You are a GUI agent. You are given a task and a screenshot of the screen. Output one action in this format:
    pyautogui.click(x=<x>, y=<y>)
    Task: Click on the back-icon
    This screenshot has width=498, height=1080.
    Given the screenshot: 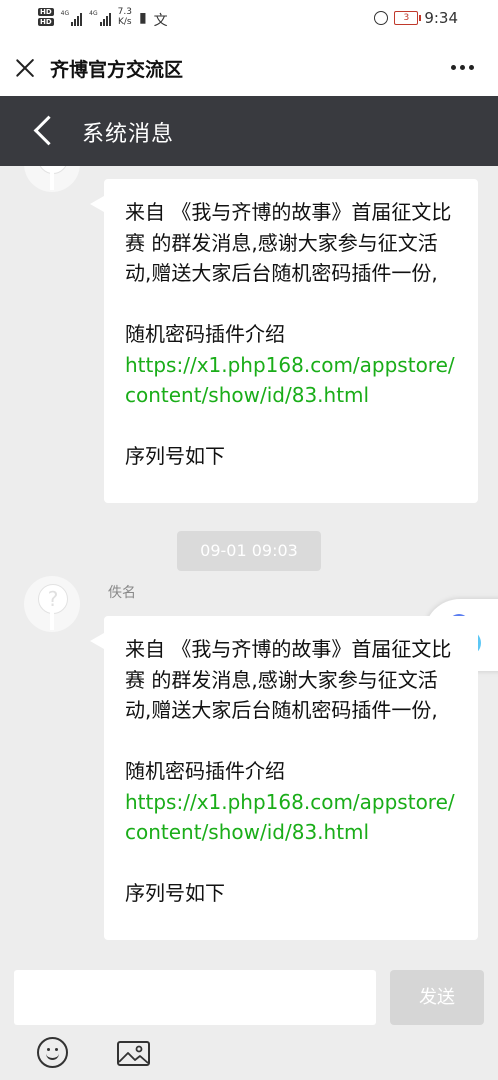 What is the action you would take?
    pyautogui.click(x=48, y=130)
    